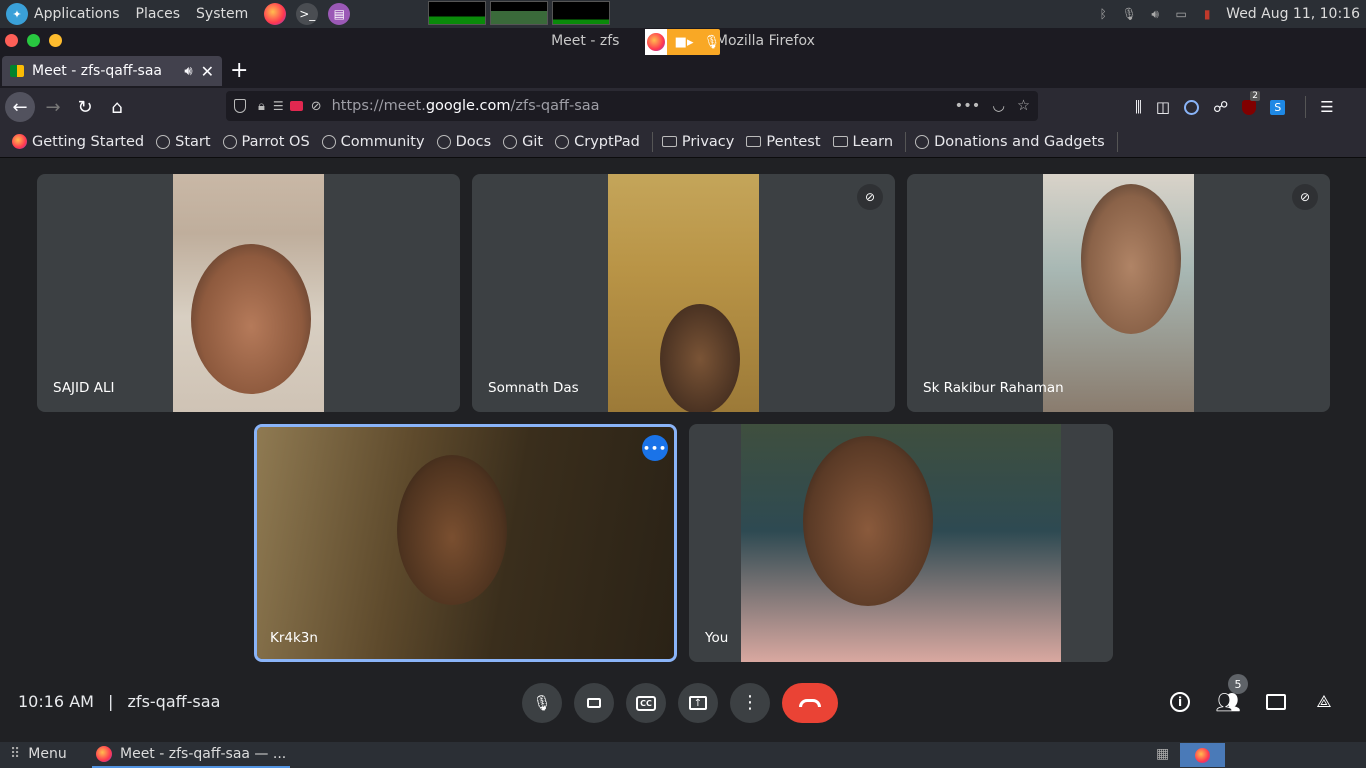  Describe the element at coordinates (275, 14) in the screenshot. I see `firefox-launcher-icon` at that location.